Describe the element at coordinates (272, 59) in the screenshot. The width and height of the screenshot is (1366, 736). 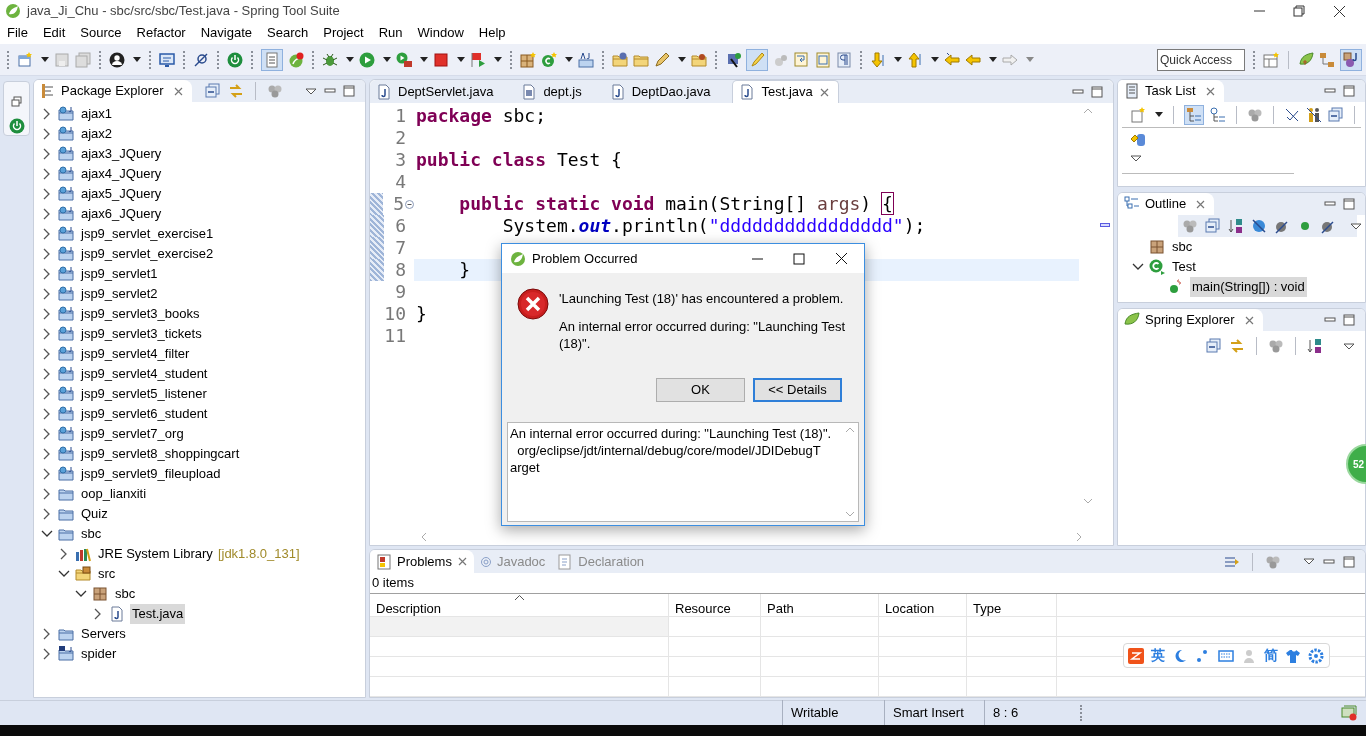
I see `numbered-list-icon` at that location.